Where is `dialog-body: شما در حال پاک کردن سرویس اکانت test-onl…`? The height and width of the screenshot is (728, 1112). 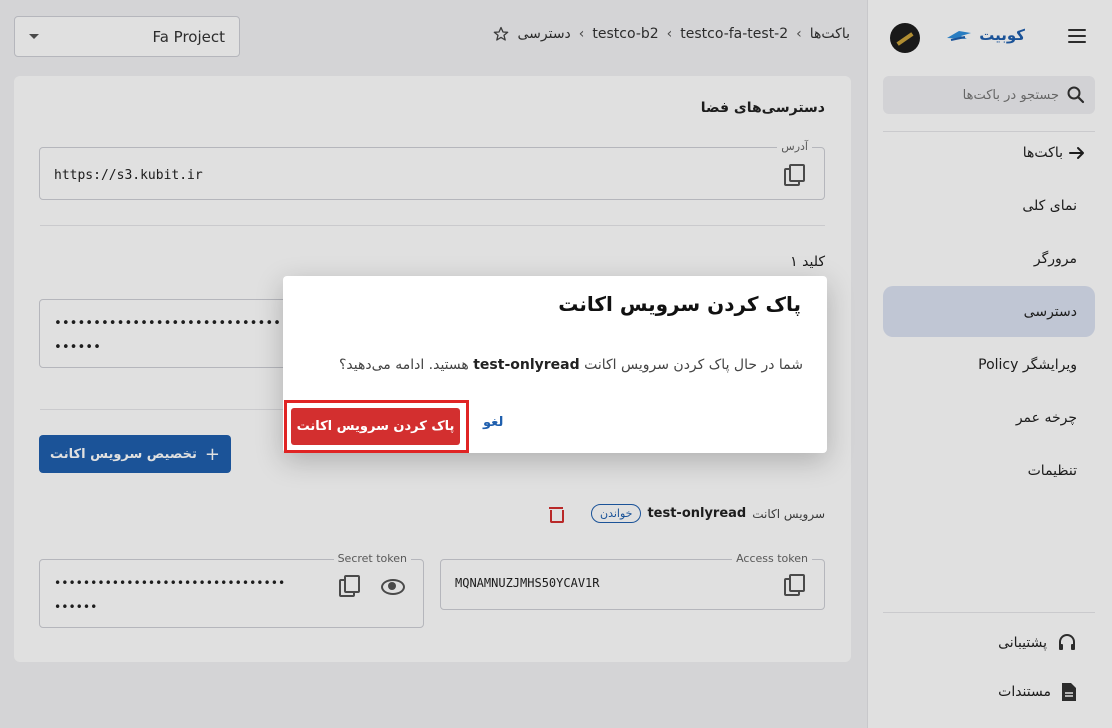 dialog-body: شما در حال پاک کردن سرویس اکانت test-onl… is located at coordinates (571, 365).